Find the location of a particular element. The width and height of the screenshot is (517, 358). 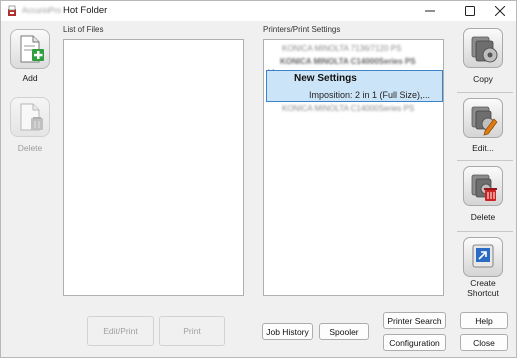

delete-document-icon is located at coordinates (31, 117).